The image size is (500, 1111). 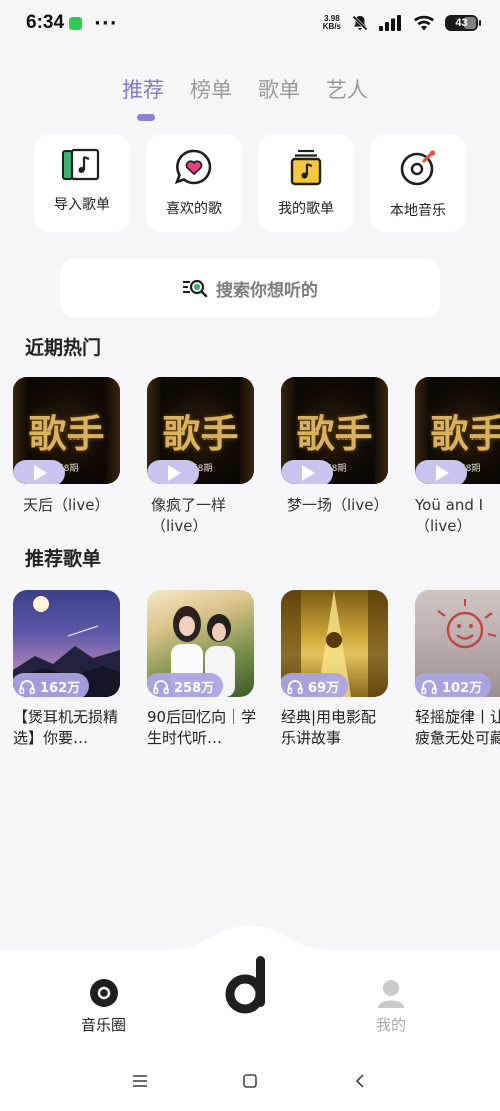 What do you see at coordinates (195, 288) in the screenshot?
I see `search-icon` at bounding box center [195, 288].